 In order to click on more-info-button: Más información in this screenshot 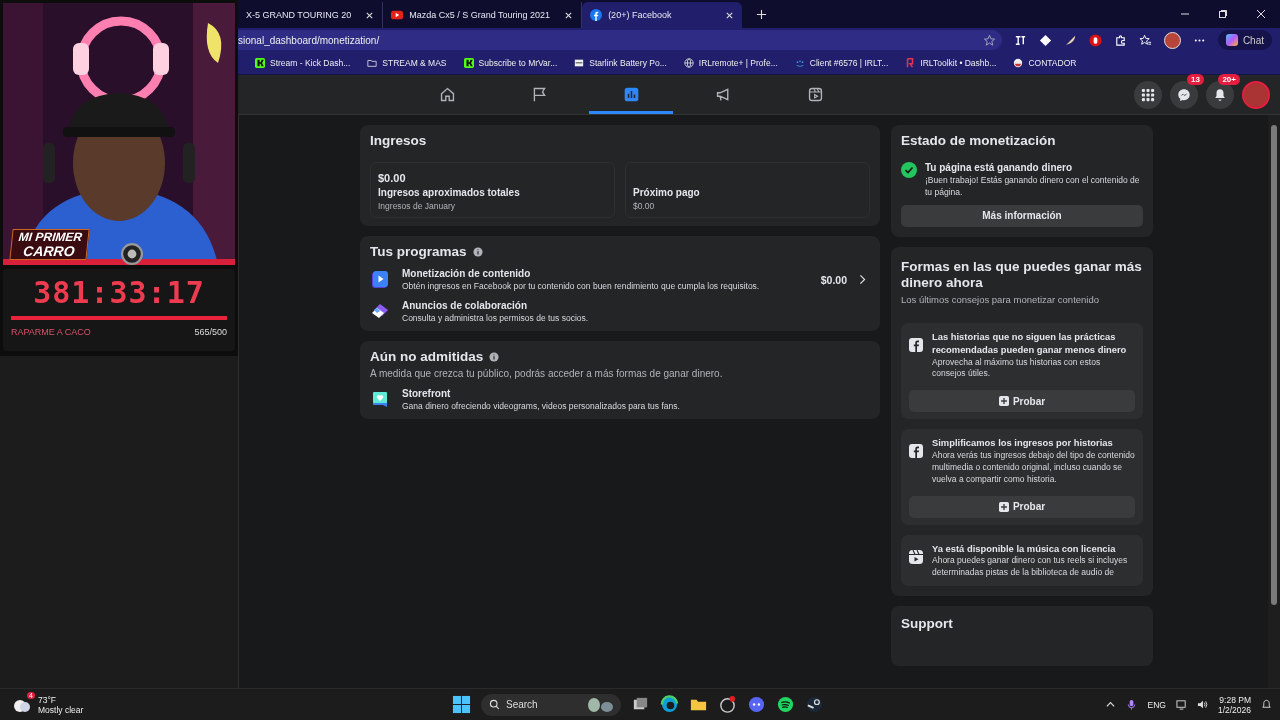, I will do `click(1022, 215)`.